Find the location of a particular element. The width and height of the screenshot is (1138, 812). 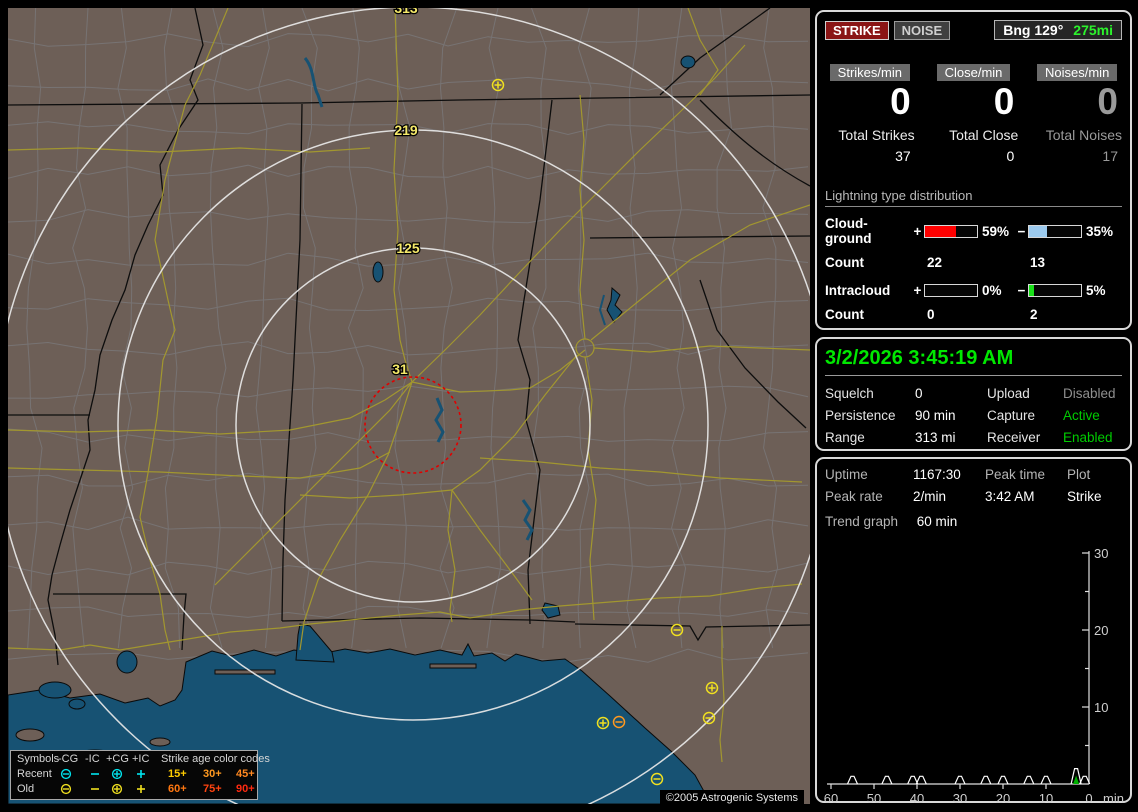

age-code-90: 90+ is located at coordinates (245, 789).